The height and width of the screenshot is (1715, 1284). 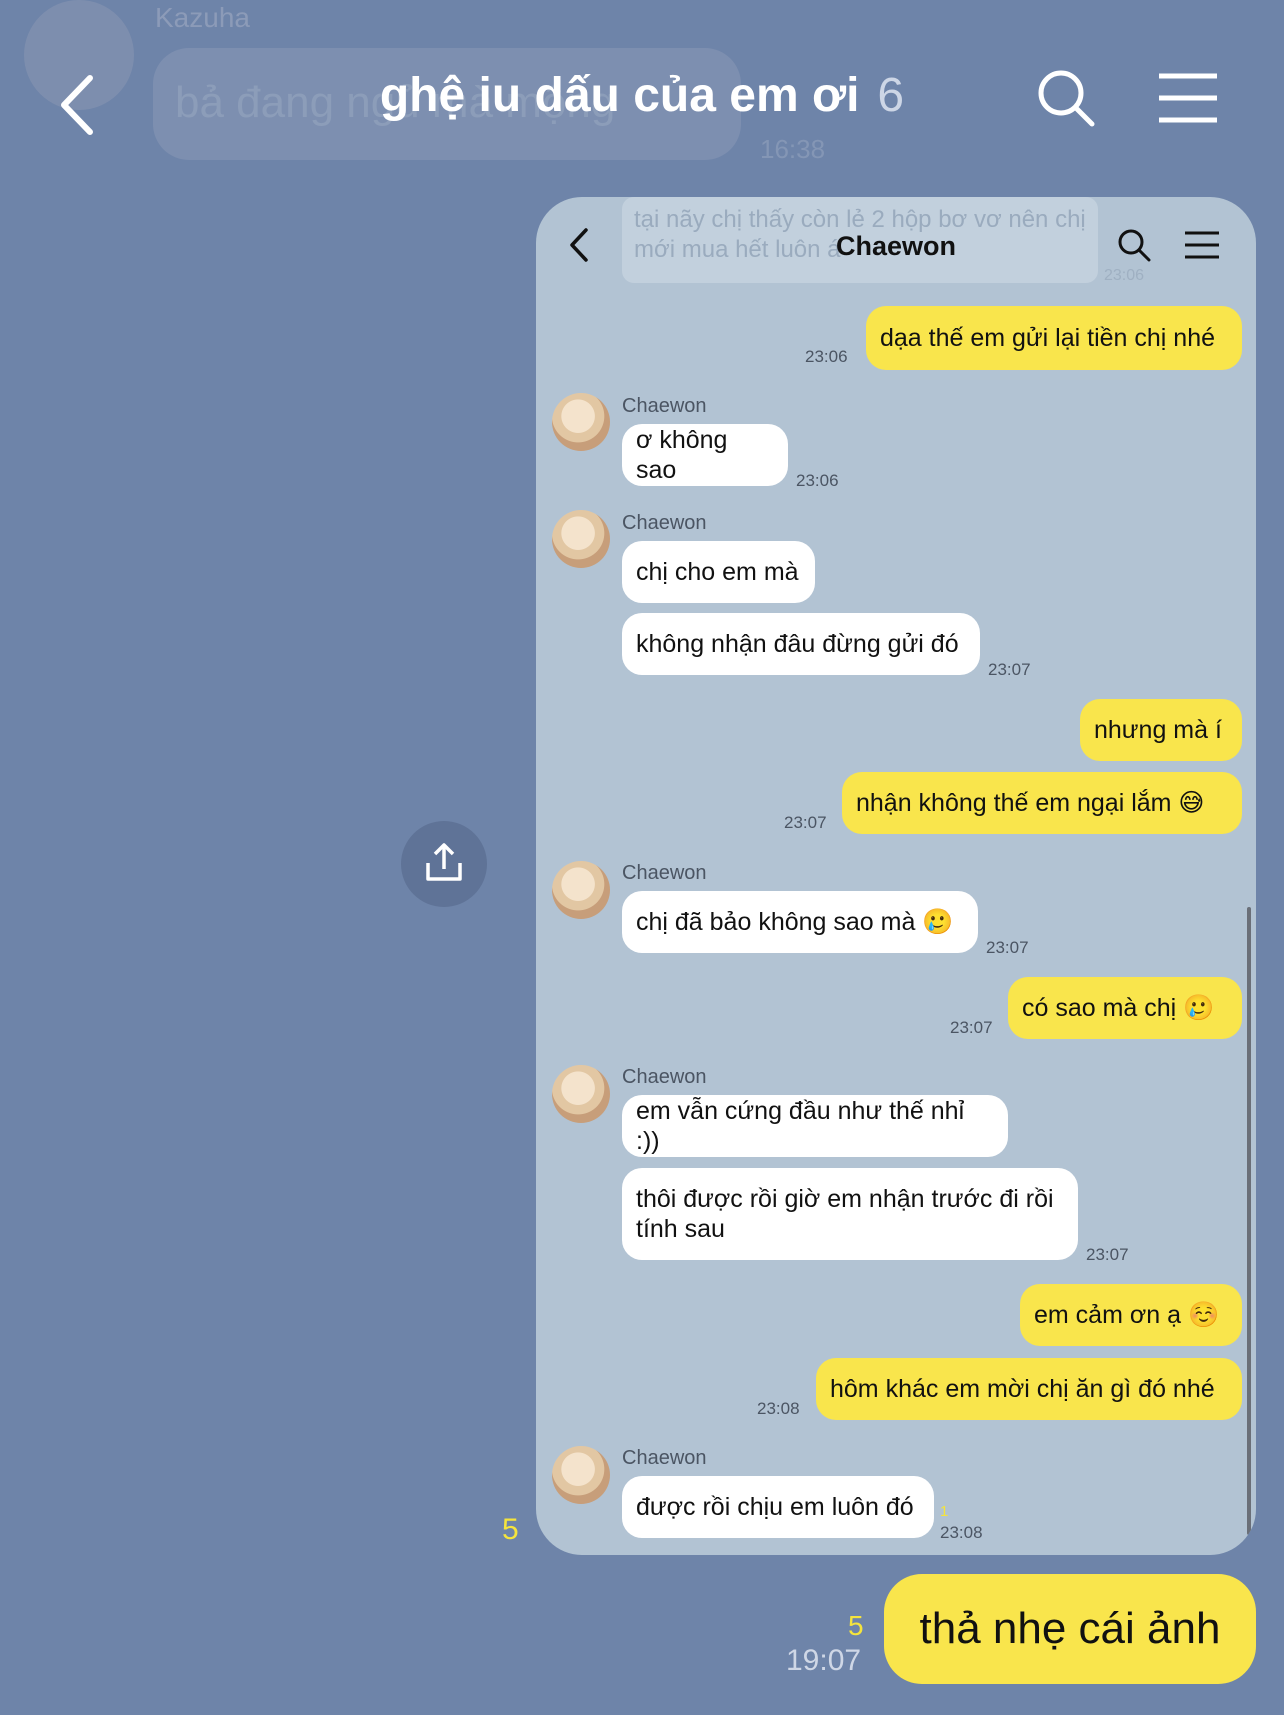 What do you see at coordinates (1029, 1389) in the screenshot?
I see `sent-message-bubble: hôm khác em mời chị ăn gì đó nhé` at bounding box center [1029, 1389].